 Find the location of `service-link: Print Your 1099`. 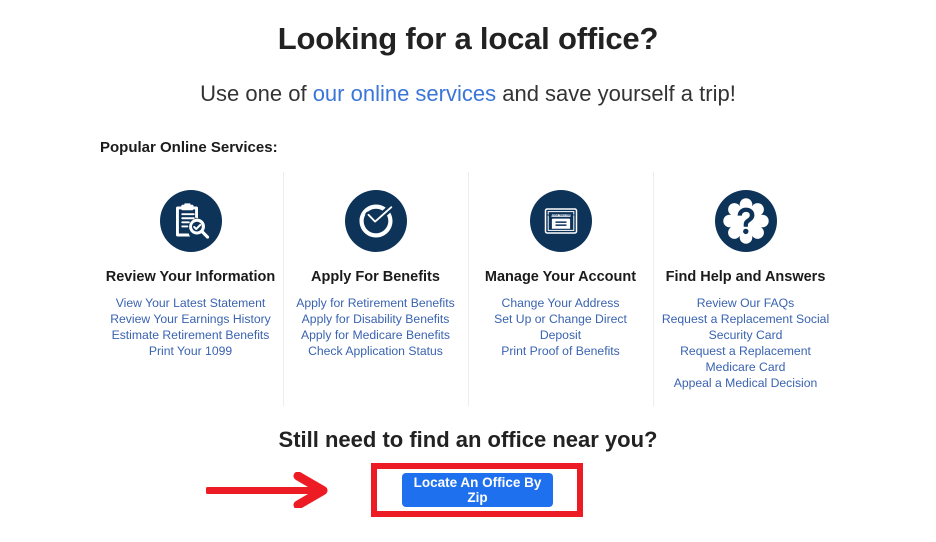

service-link: Print Your 1099 is located at coordinates (190, 351).